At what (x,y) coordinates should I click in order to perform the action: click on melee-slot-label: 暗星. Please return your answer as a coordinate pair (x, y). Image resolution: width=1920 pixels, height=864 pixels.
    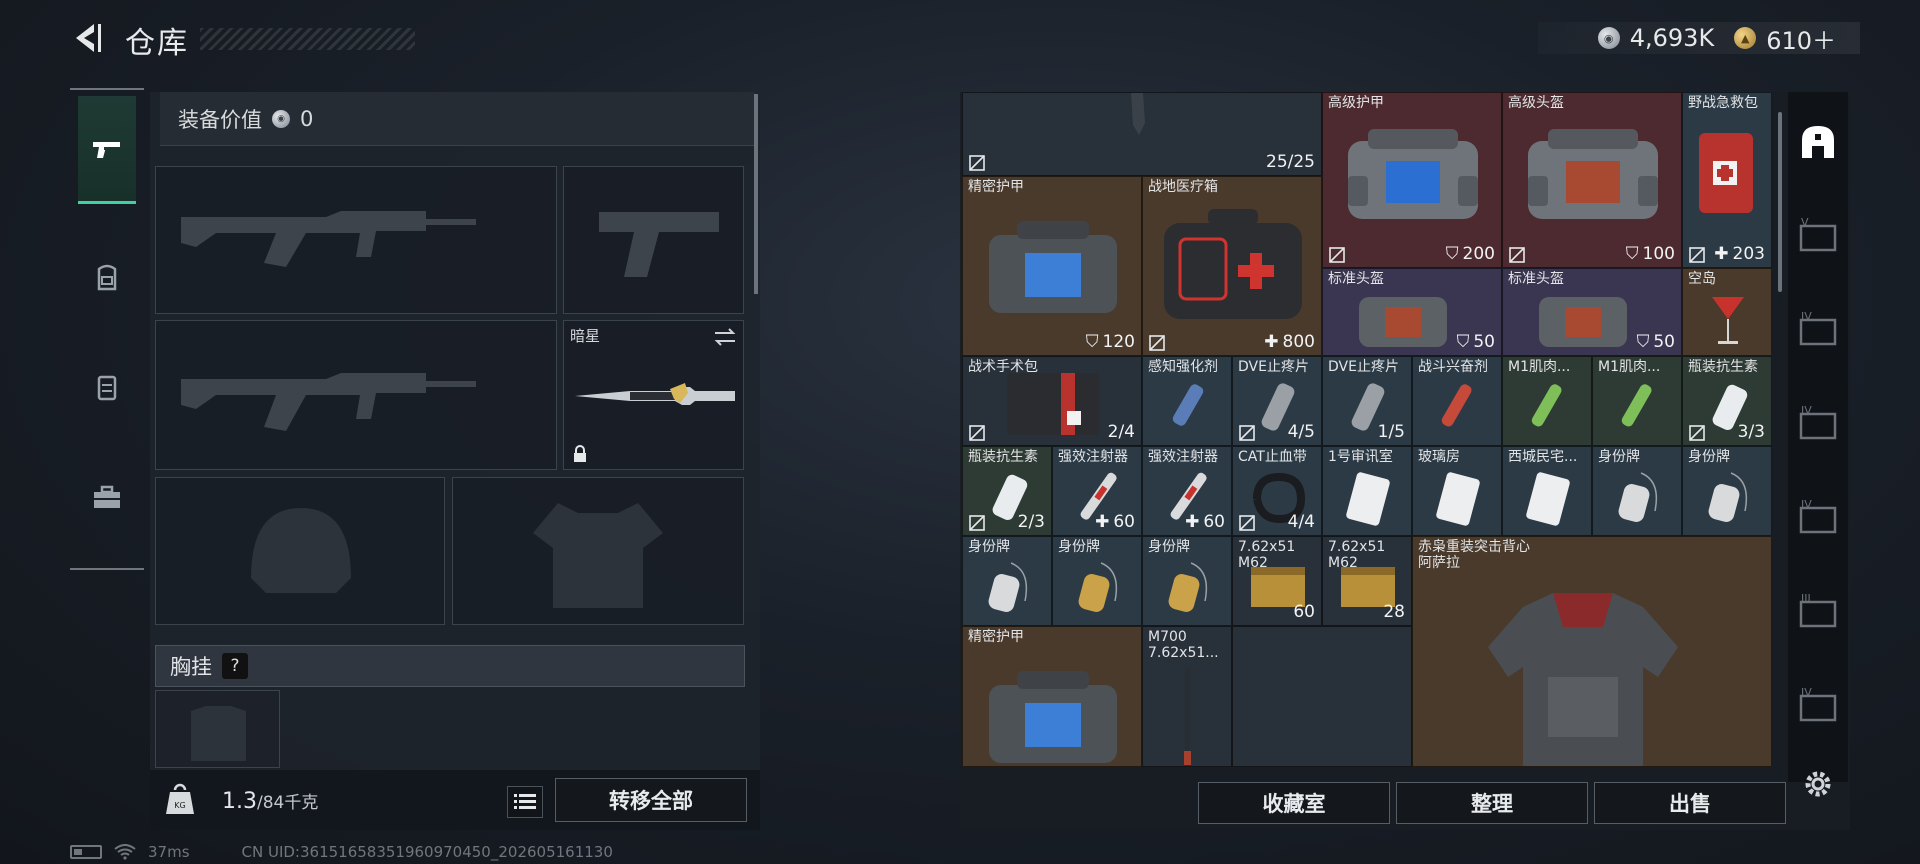
    Looking at the image, I should click on (585, 336).